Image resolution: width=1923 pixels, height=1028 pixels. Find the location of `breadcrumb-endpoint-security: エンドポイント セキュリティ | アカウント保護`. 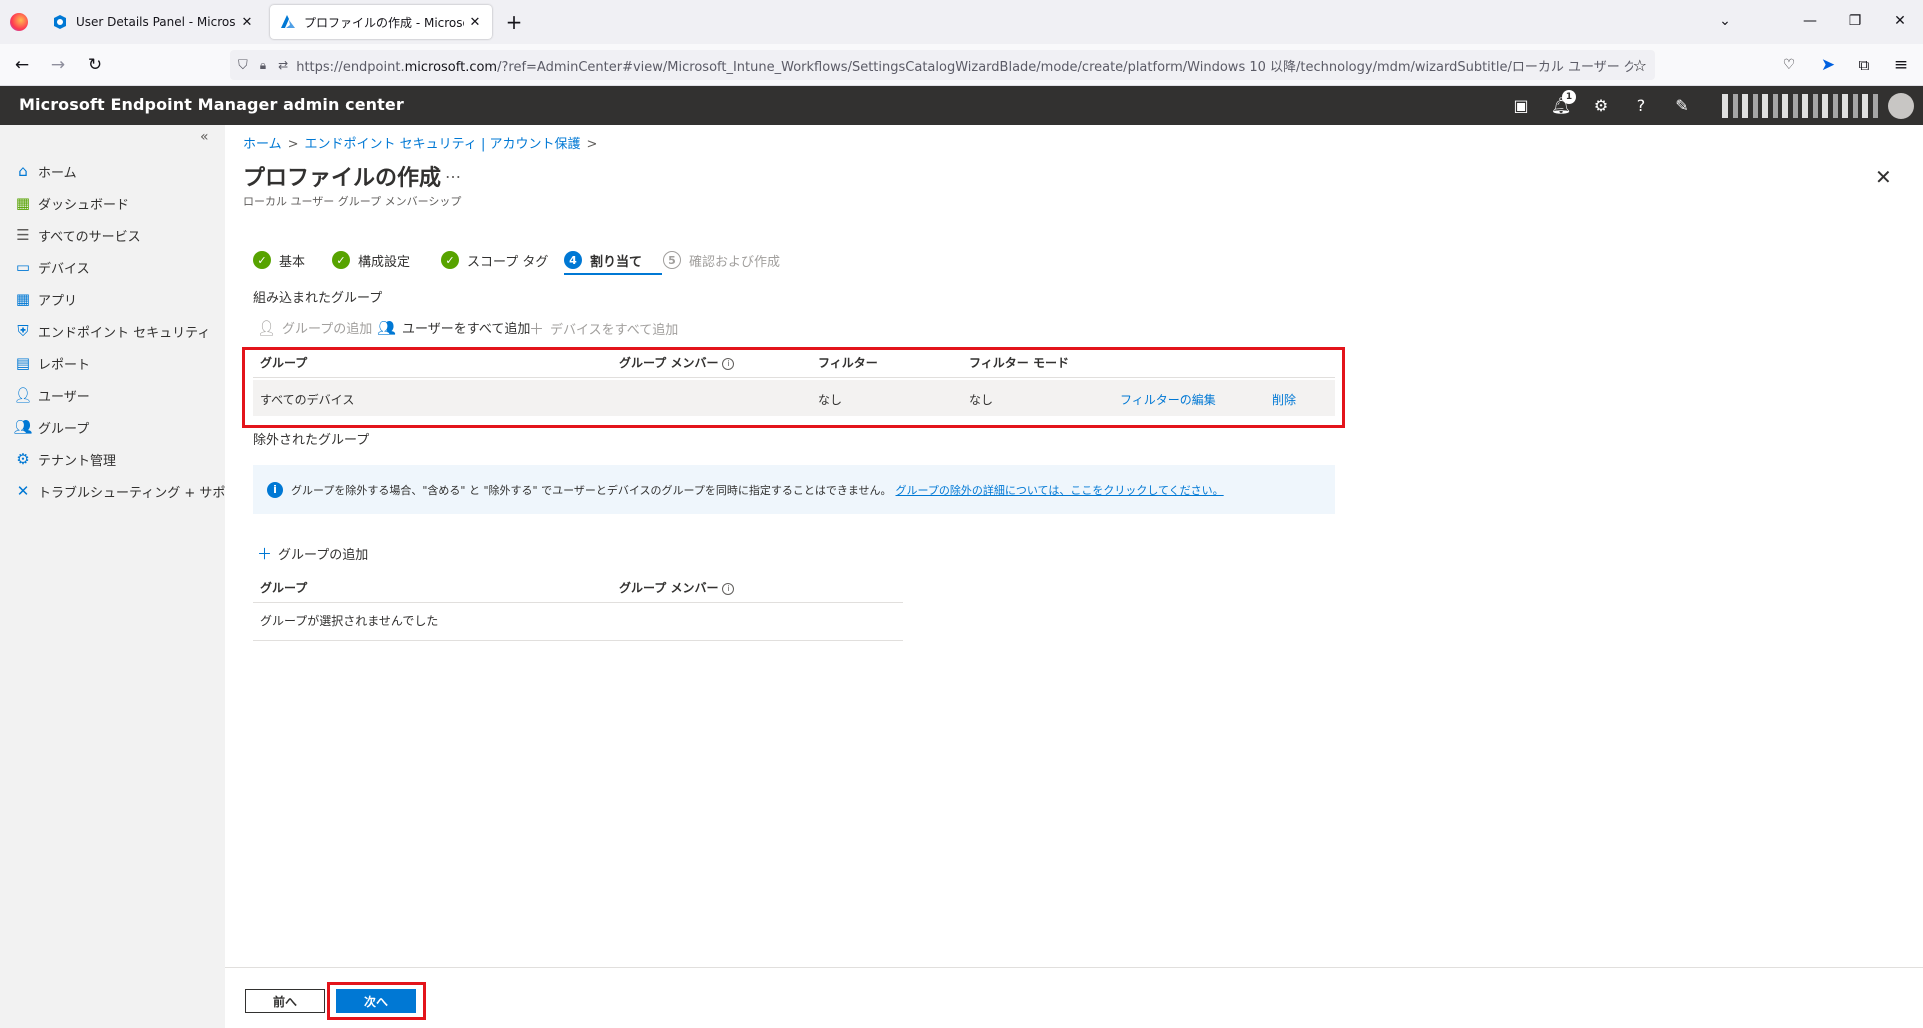

breadcrumb-endpoint-security: エンドポイント セキュリティ | アカウント保護 is located at coordinates (443, 144).